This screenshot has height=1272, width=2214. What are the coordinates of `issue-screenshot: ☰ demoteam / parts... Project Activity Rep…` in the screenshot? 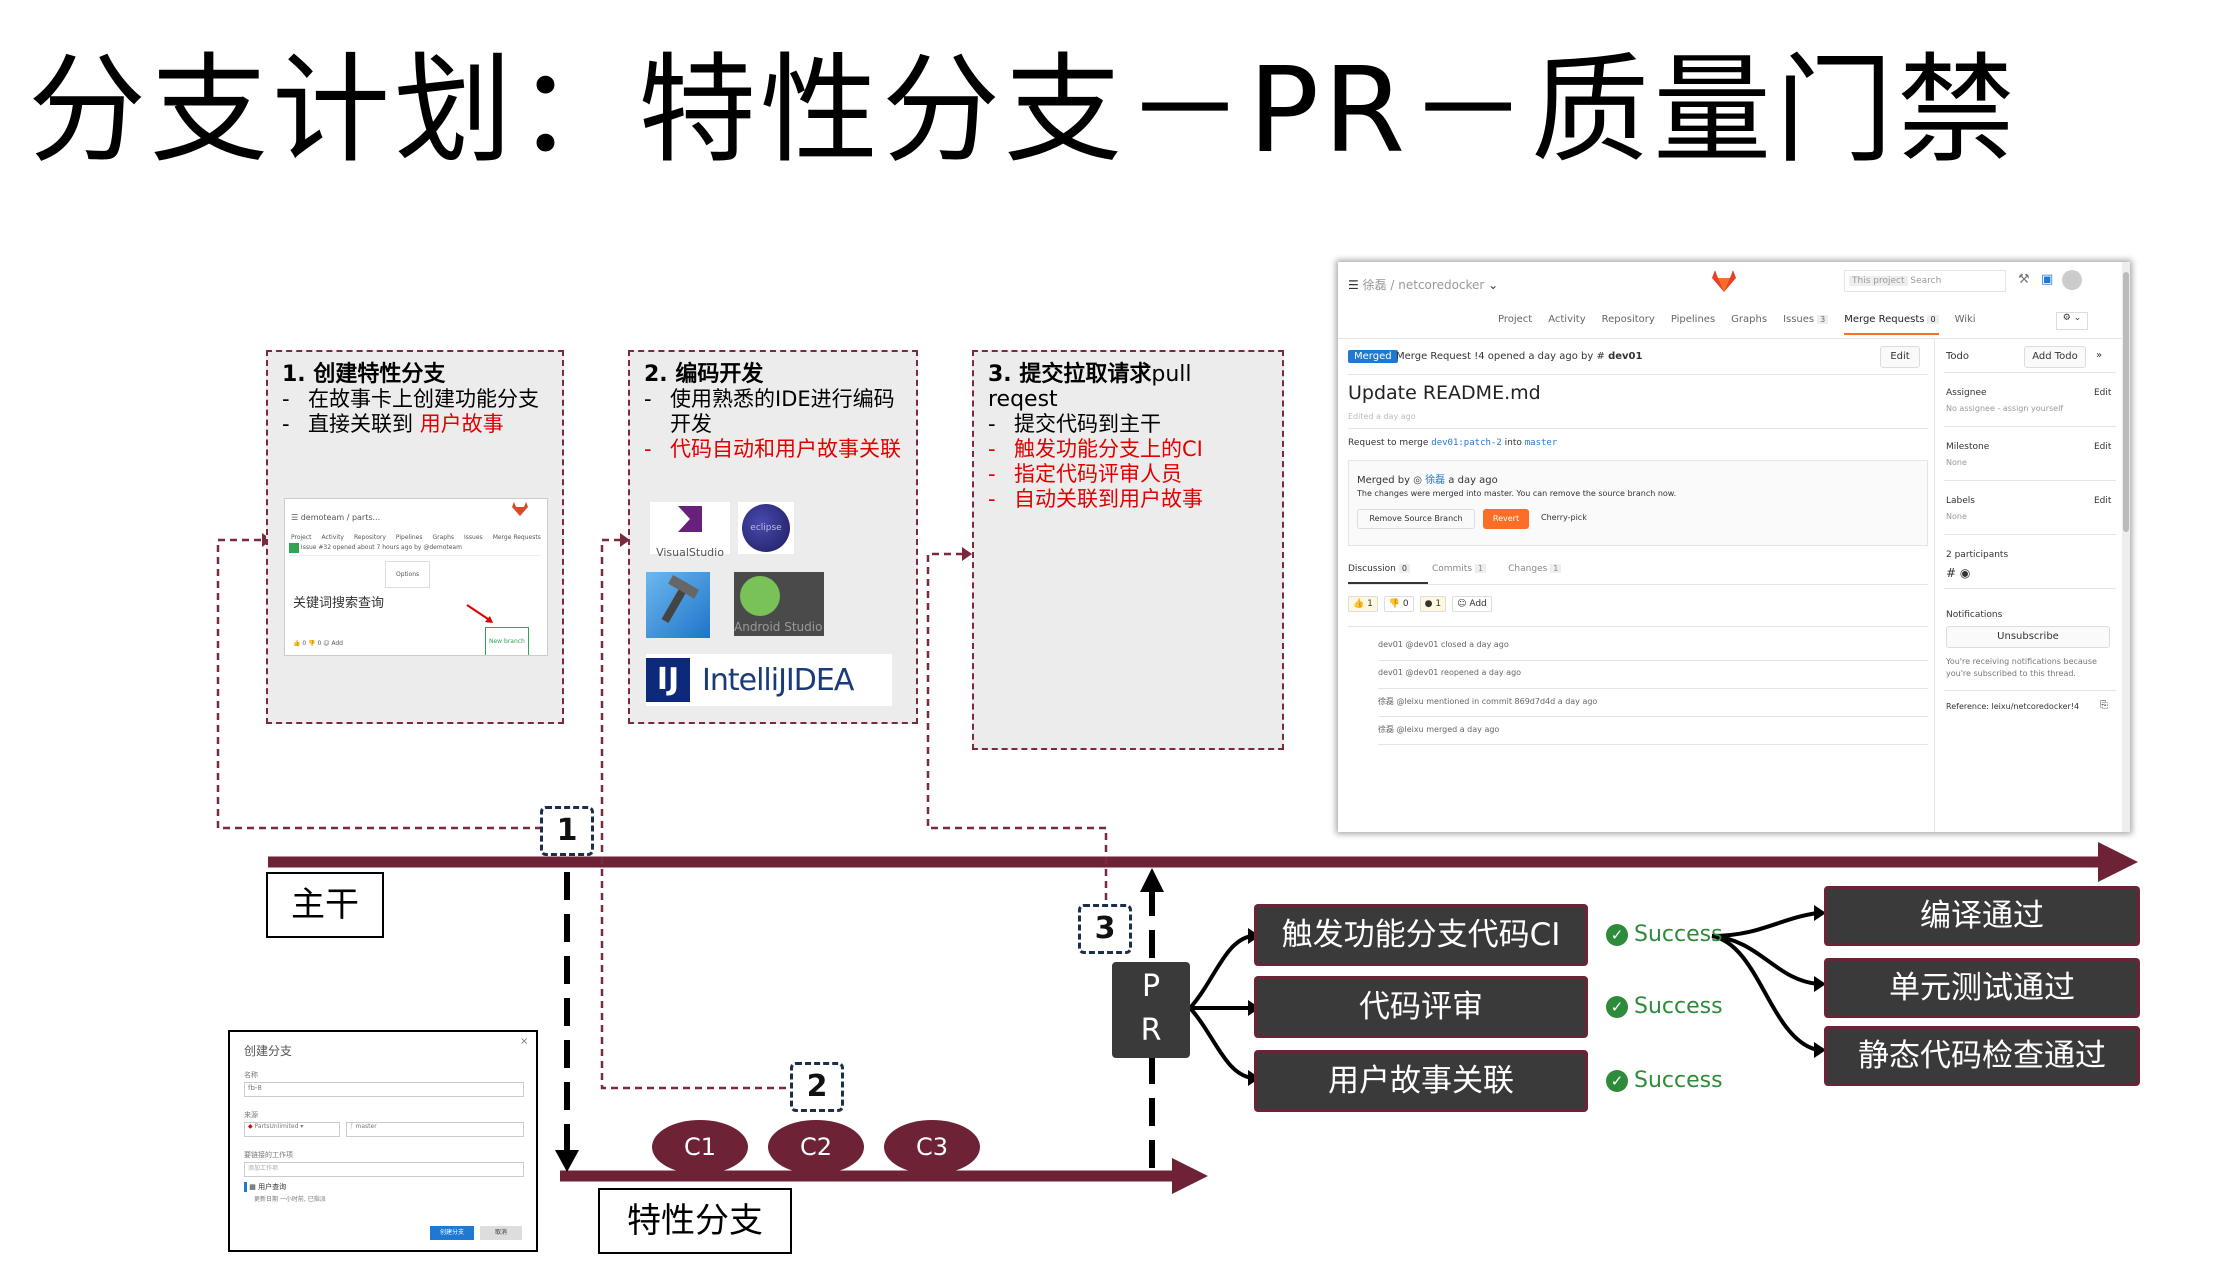 It's located at (416, 577).